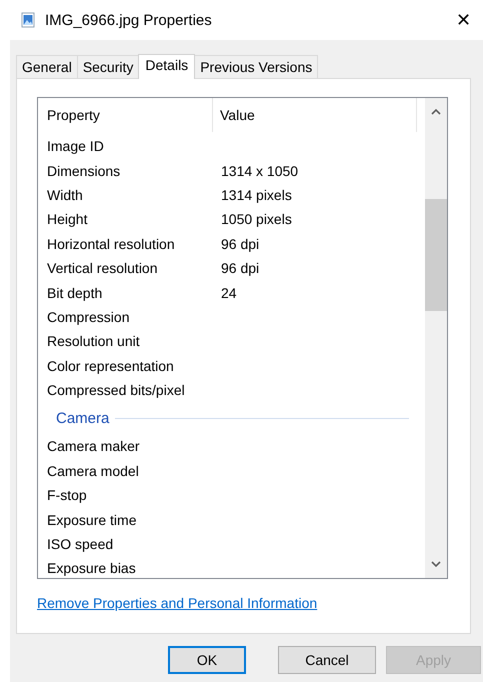  I want to click on tab: Details, so click(167, 66).